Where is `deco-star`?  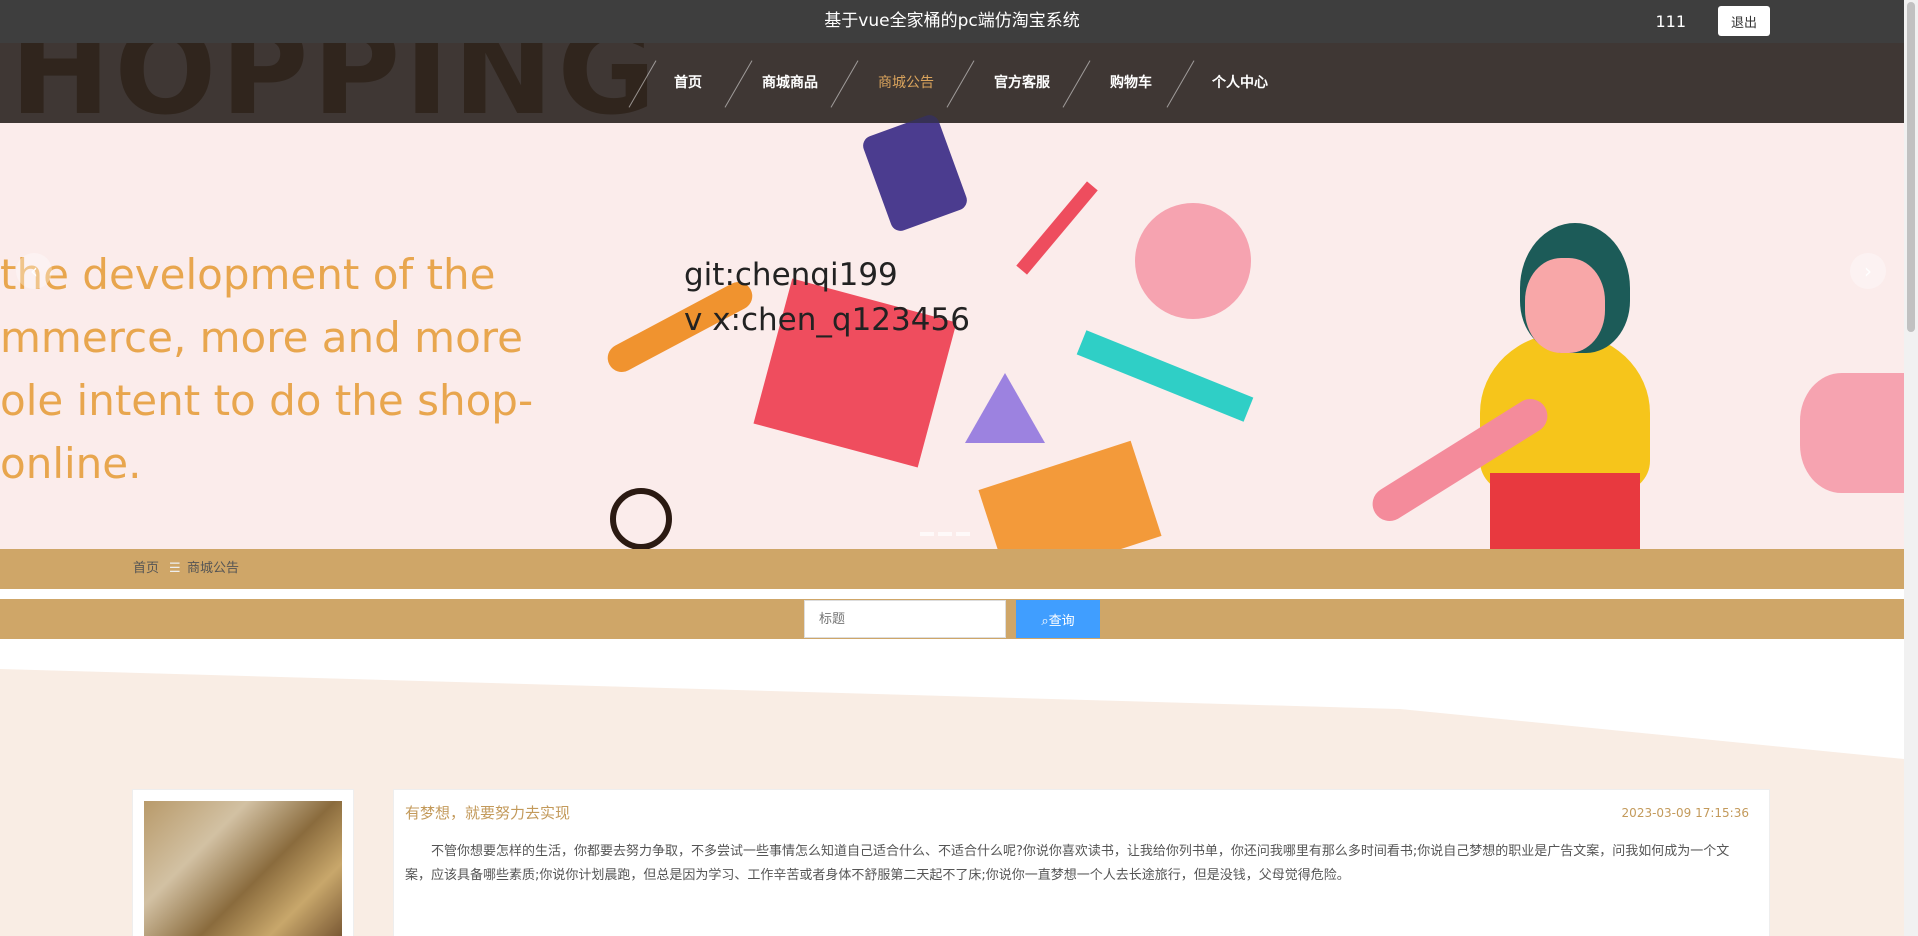 deco-star is located at coordinates (1005, 408).